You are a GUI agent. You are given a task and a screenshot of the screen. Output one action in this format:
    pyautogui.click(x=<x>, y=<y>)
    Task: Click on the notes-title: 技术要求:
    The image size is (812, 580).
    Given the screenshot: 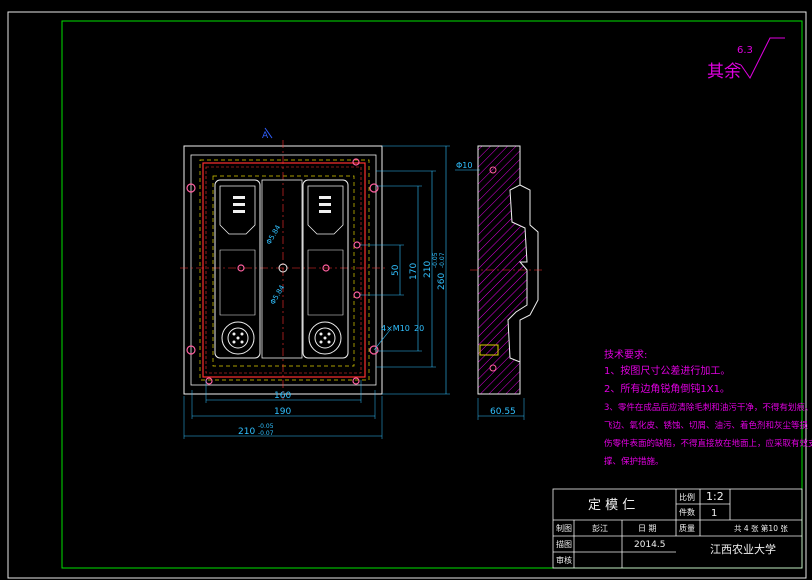 What is the action you would take?
    pyautogui.click(x=625, y=354)
    